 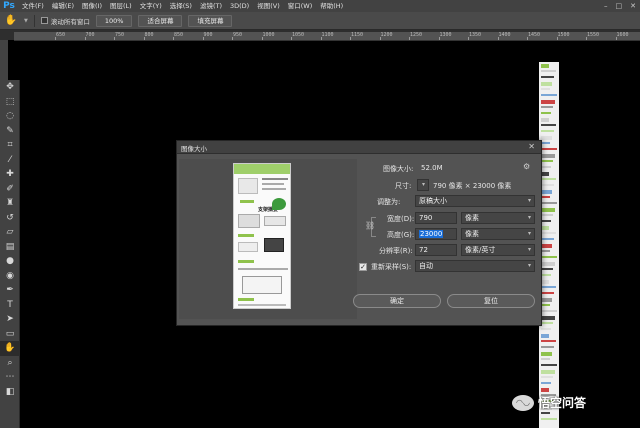 What do you see at coordinates (10, 116) in the screenshot?
I see `lasso-tool-icon: ◌` at bounding box center [10, 116].